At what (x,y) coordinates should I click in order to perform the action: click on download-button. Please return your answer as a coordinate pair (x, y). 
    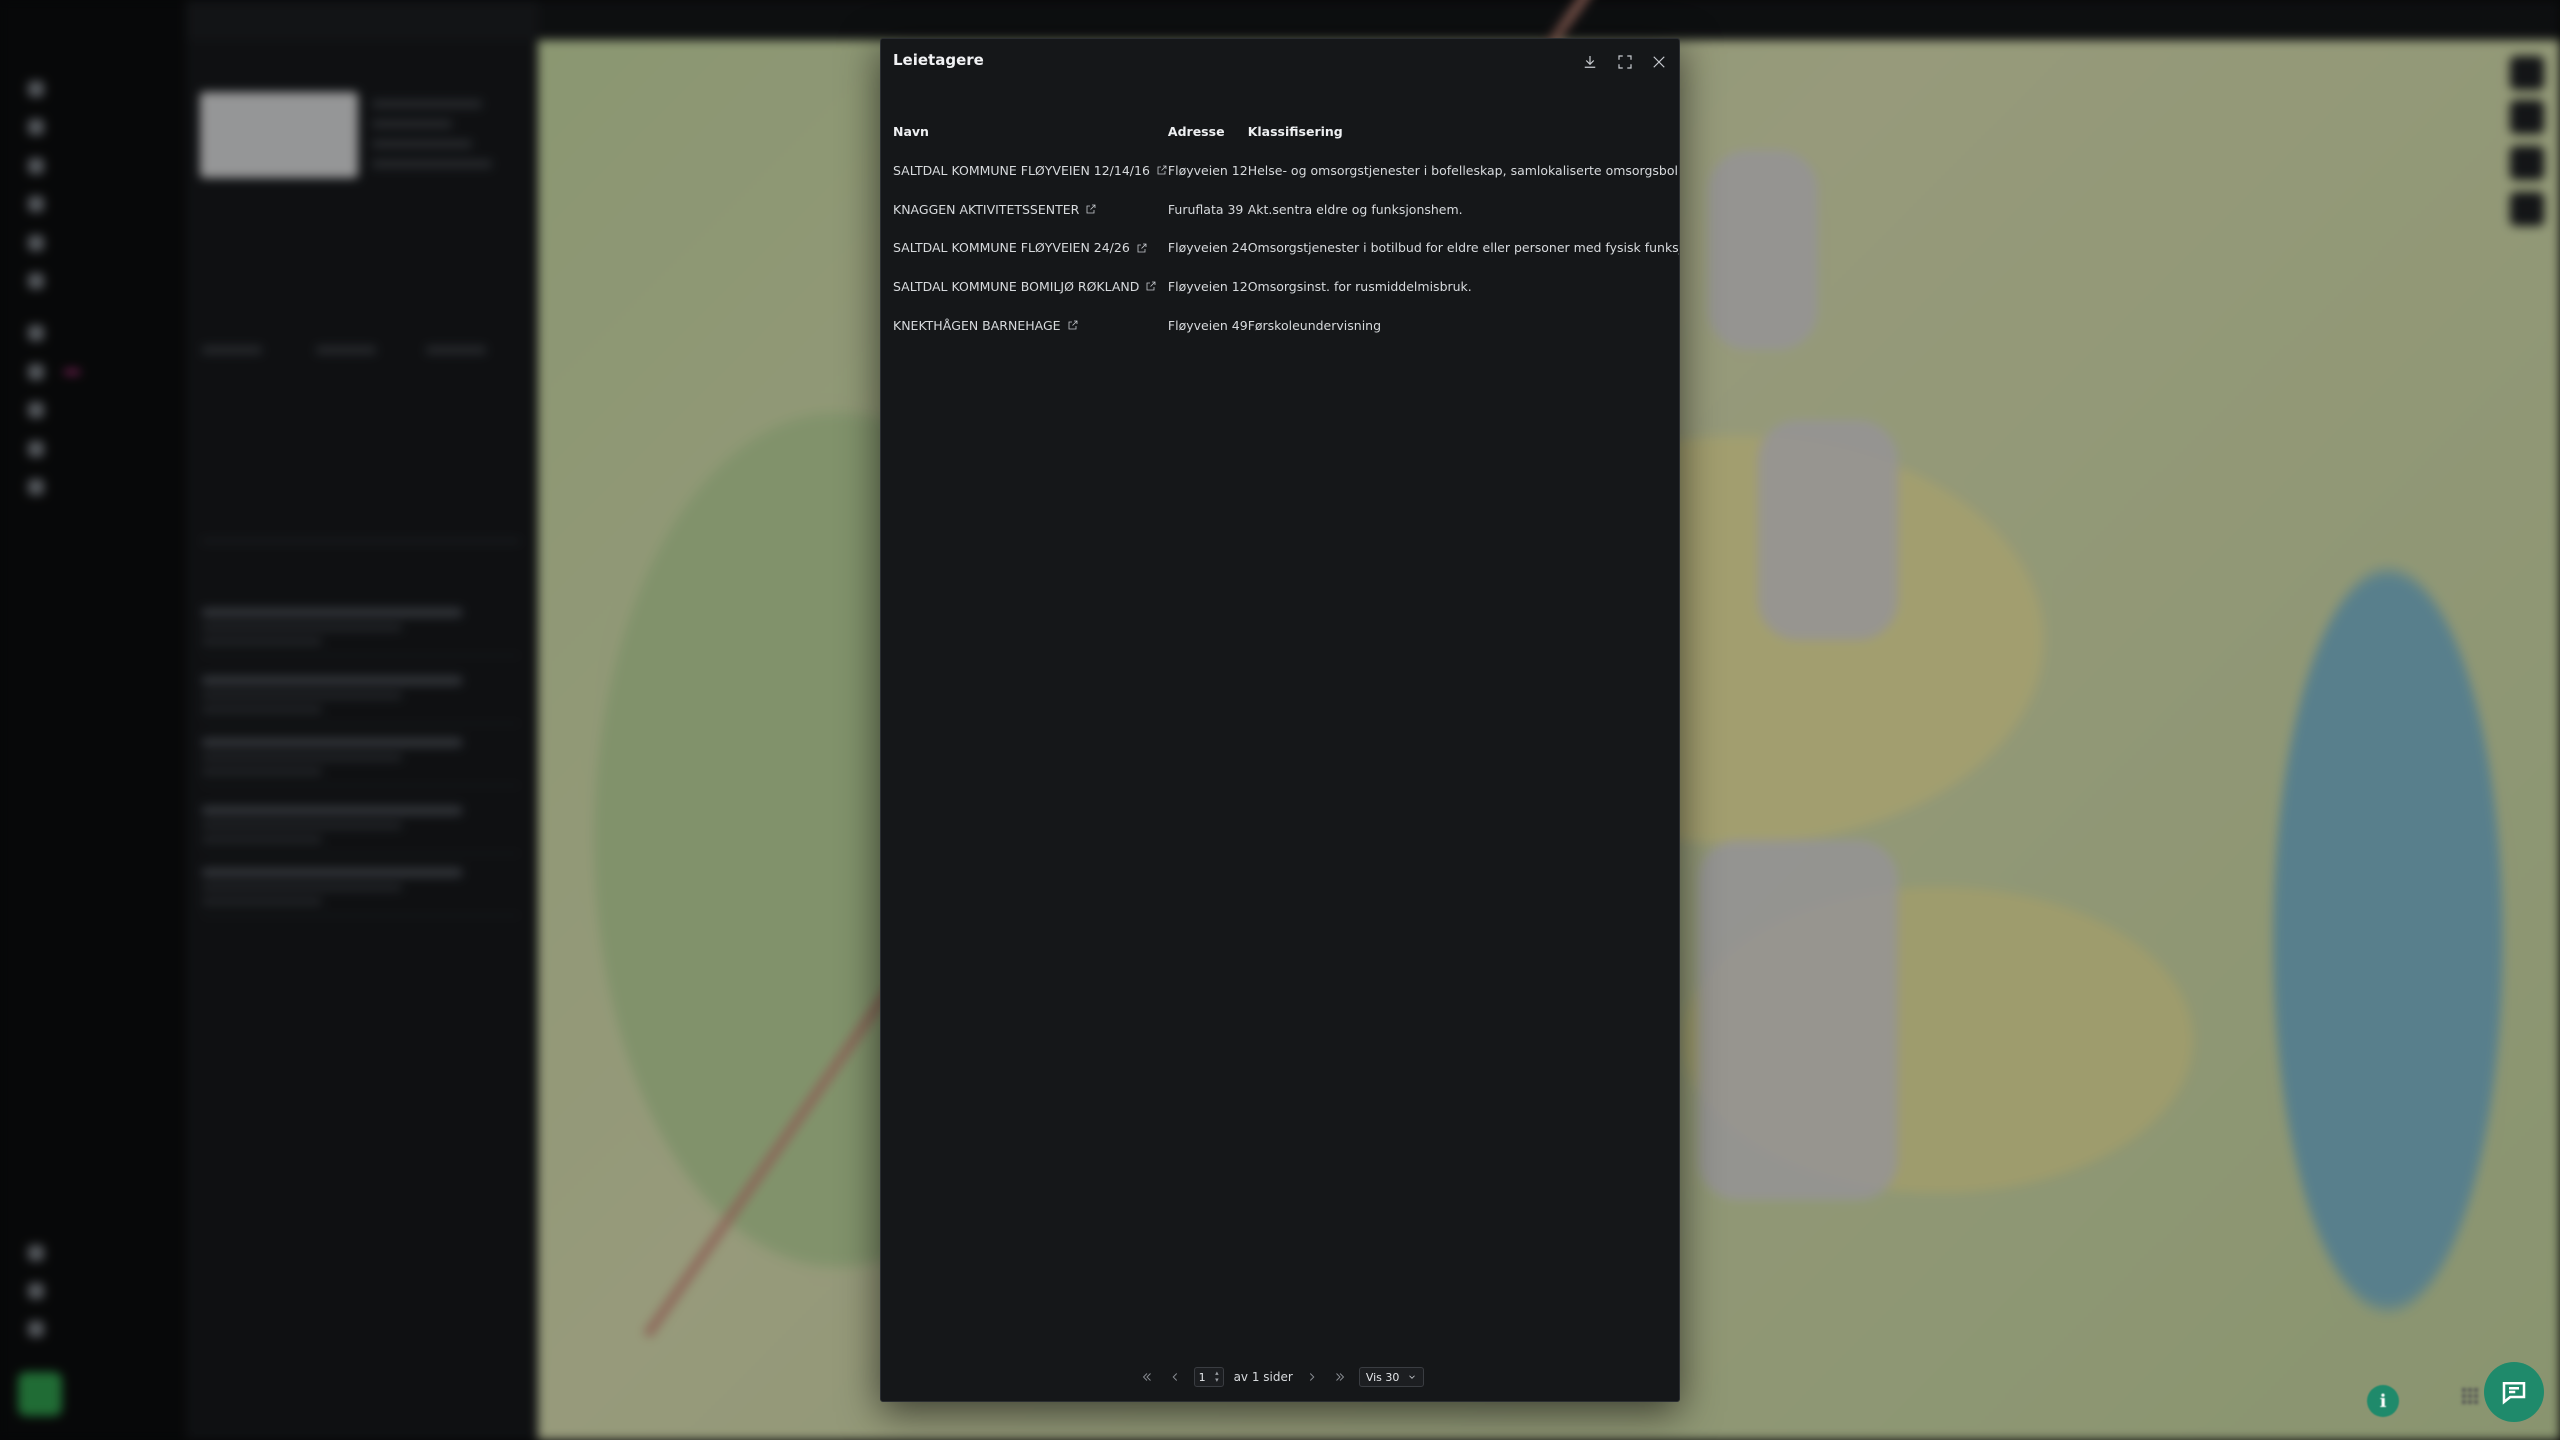
    Looking at the image, I should click on (1590, 62).